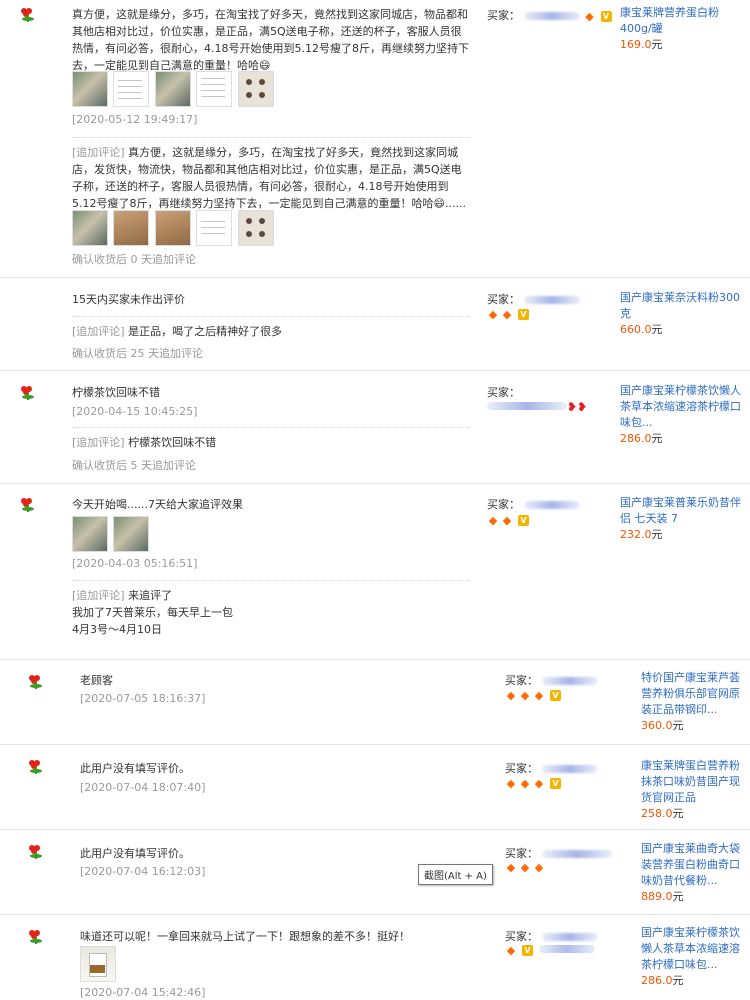 This screenshot has width=750, height=1000. What do you see at coordinates (128, 299) in the screenshot?
I see `review-comment: 15天内买家未作出评价` at bounding box center [128, 299].